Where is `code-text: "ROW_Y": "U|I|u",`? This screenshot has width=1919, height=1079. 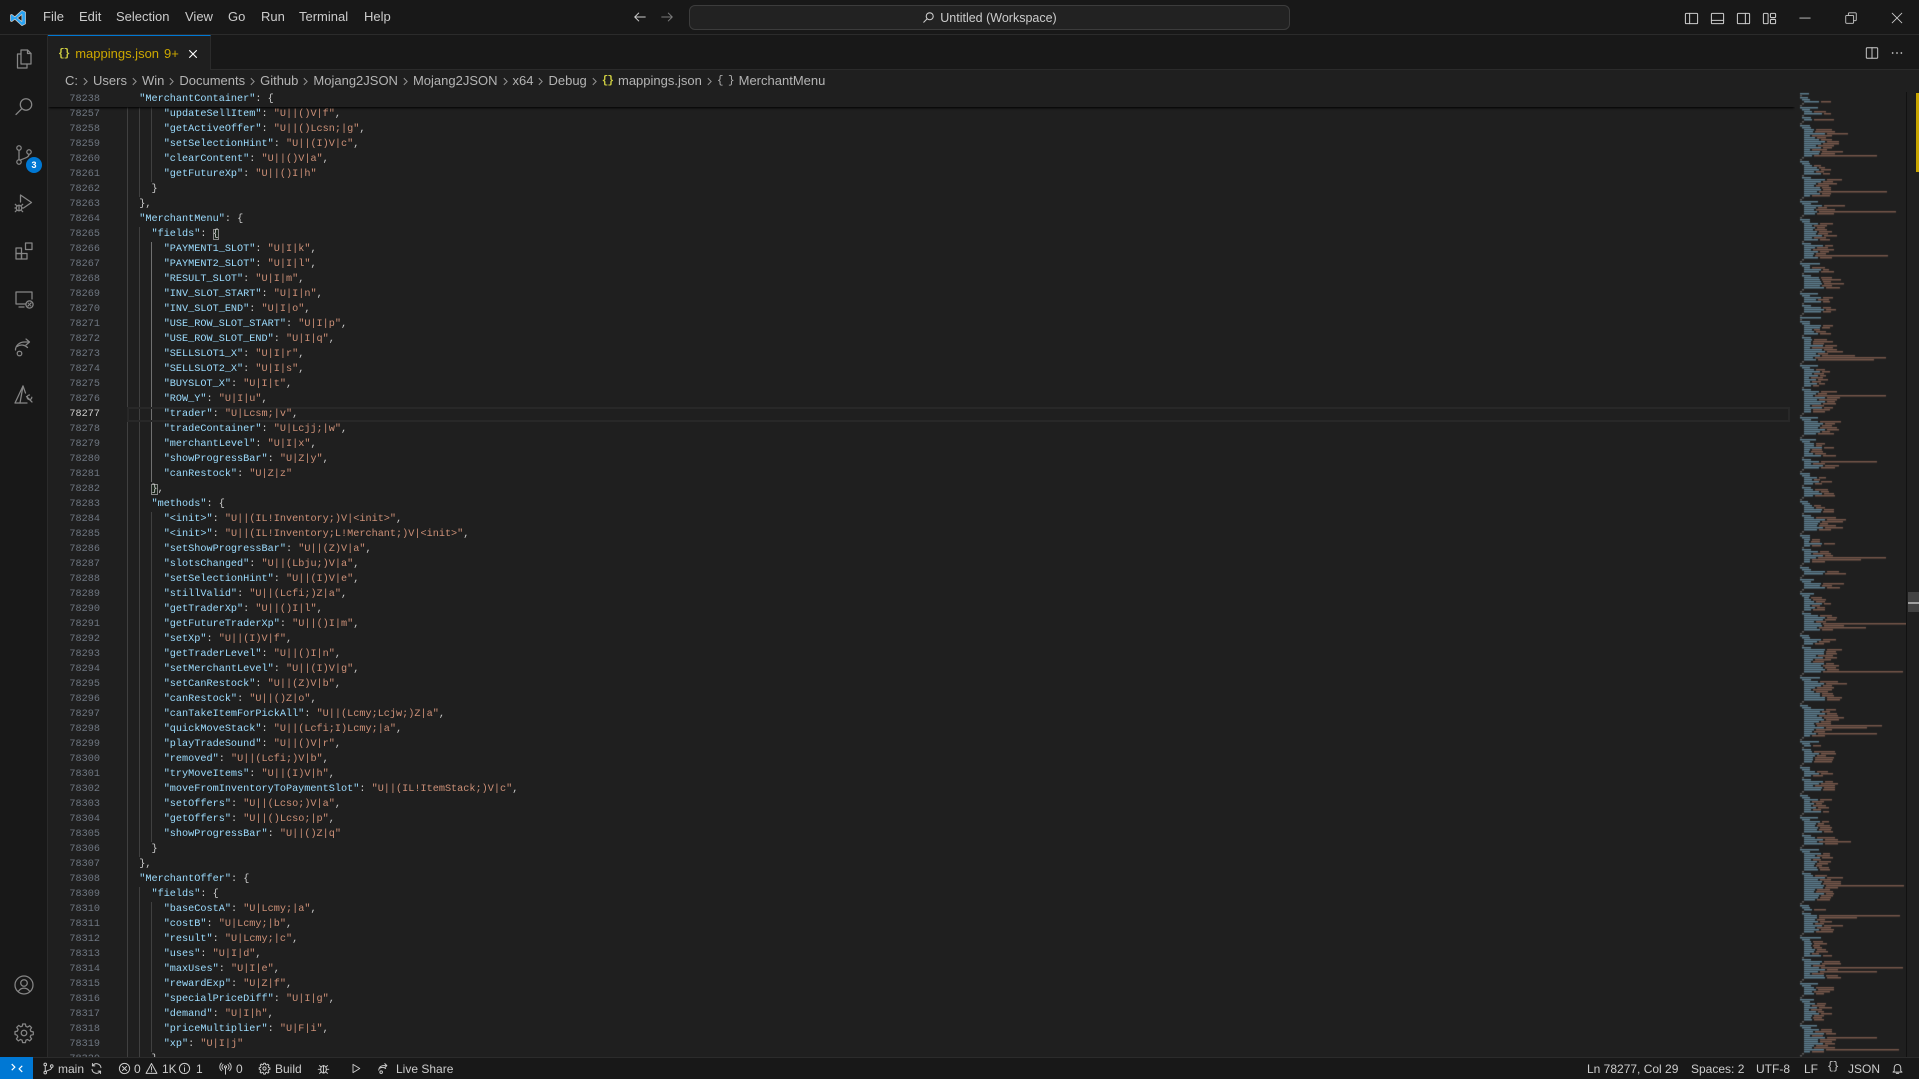 code-text: "ROW_Y": "U|I|u", is located at coordinates (197, 399).